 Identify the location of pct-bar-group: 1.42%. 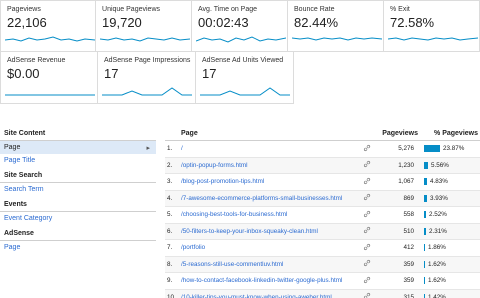
(451, 295).